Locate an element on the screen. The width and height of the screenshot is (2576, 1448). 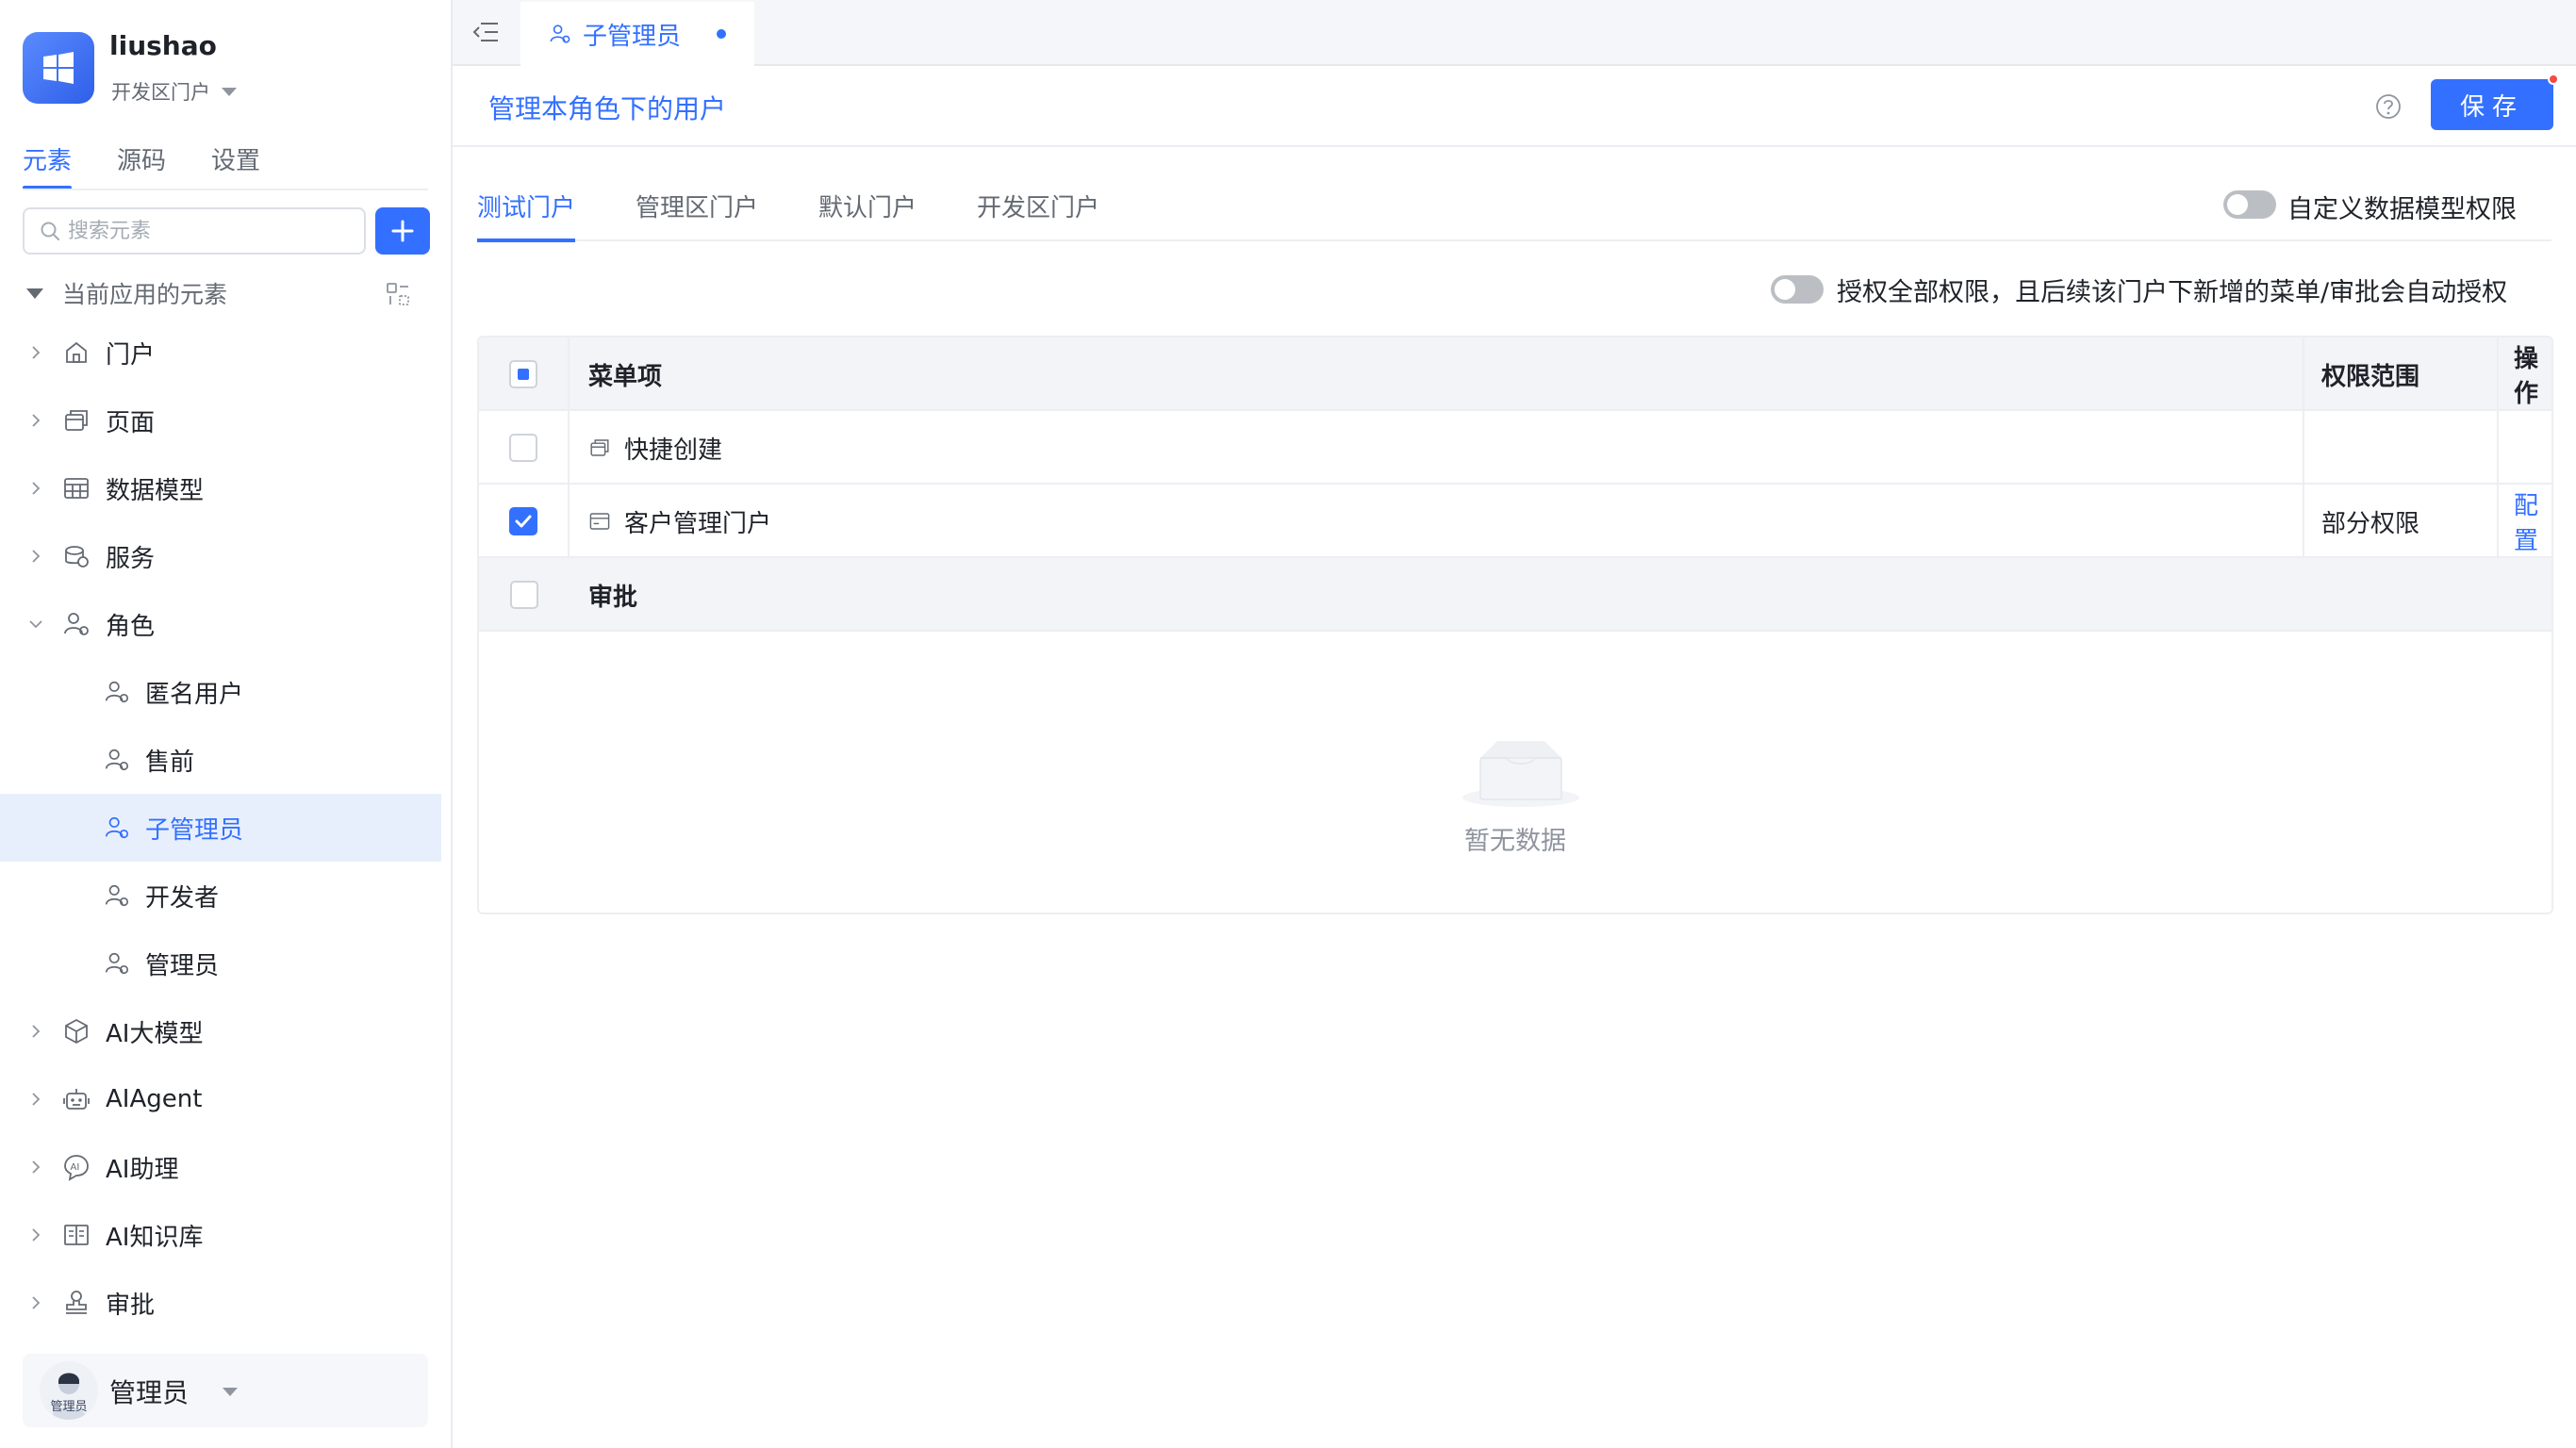
tab-default-portal: 默认门户 is located at coordinates (867, 215).